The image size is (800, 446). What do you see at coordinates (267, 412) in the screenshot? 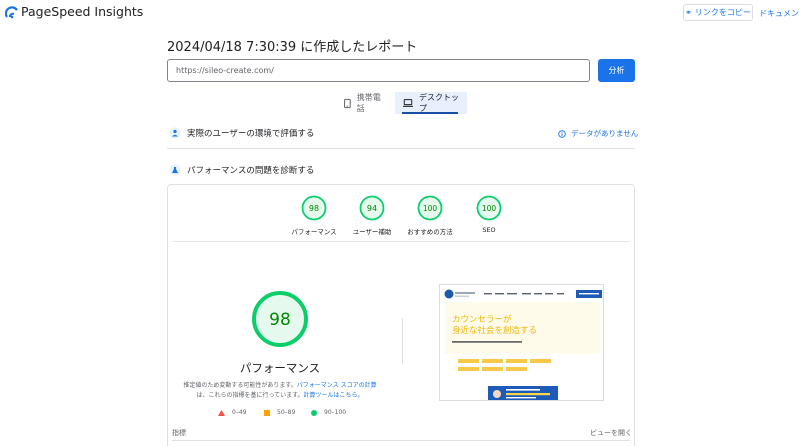
I see `square-icon` at bounding box center [267, 412].